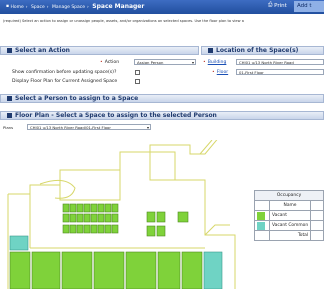  I want to click on action-section-title: Select an Action, so click(42, 50).